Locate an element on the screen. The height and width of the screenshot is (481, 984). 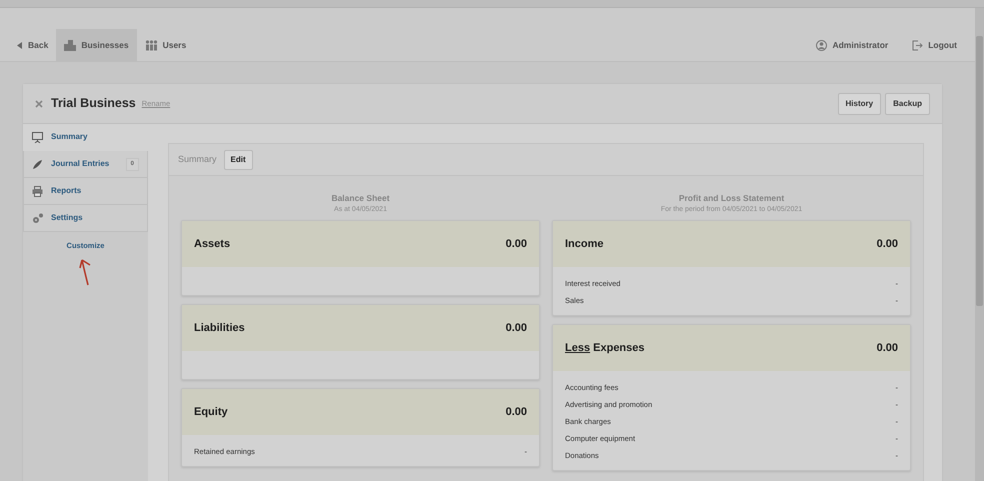
nav-link: Users is located at coordinates (165, 45).